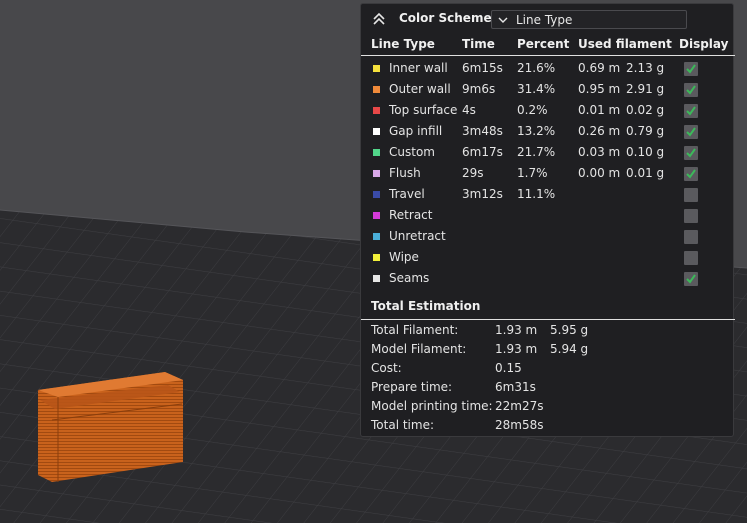 This screenshot has height=523, width=747. I want to click on column-header-line-type: Line Type, so click(403, 44).